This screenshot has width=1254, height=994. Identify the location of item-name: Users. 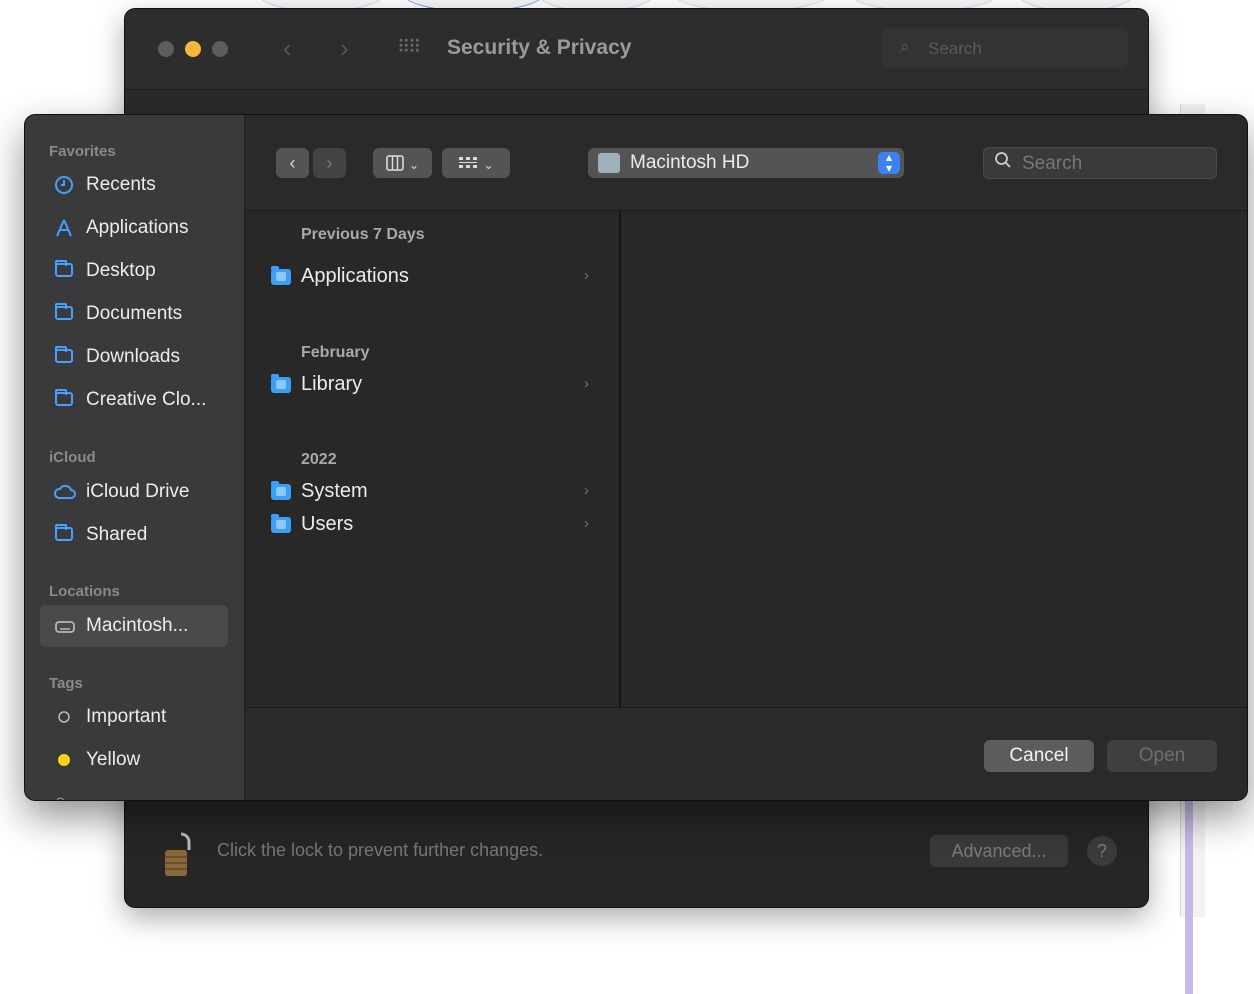
(327, 524).